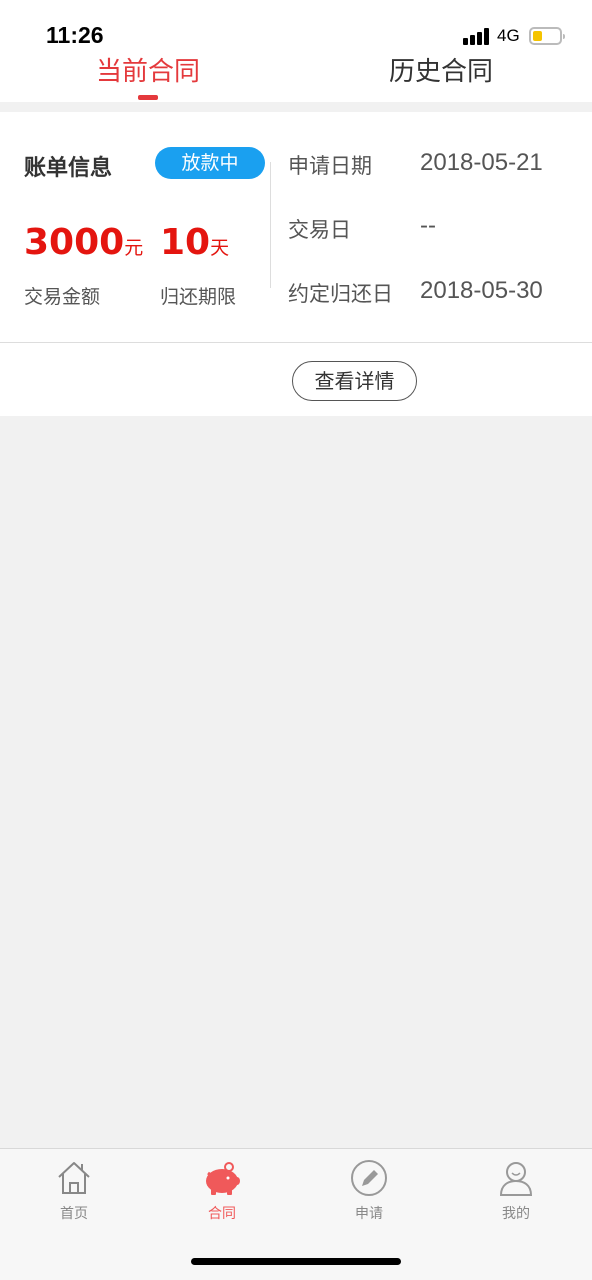 This screenshot has width=592, height=1280. I want to click on view-details-button: 查看详情, so click(354, 381).